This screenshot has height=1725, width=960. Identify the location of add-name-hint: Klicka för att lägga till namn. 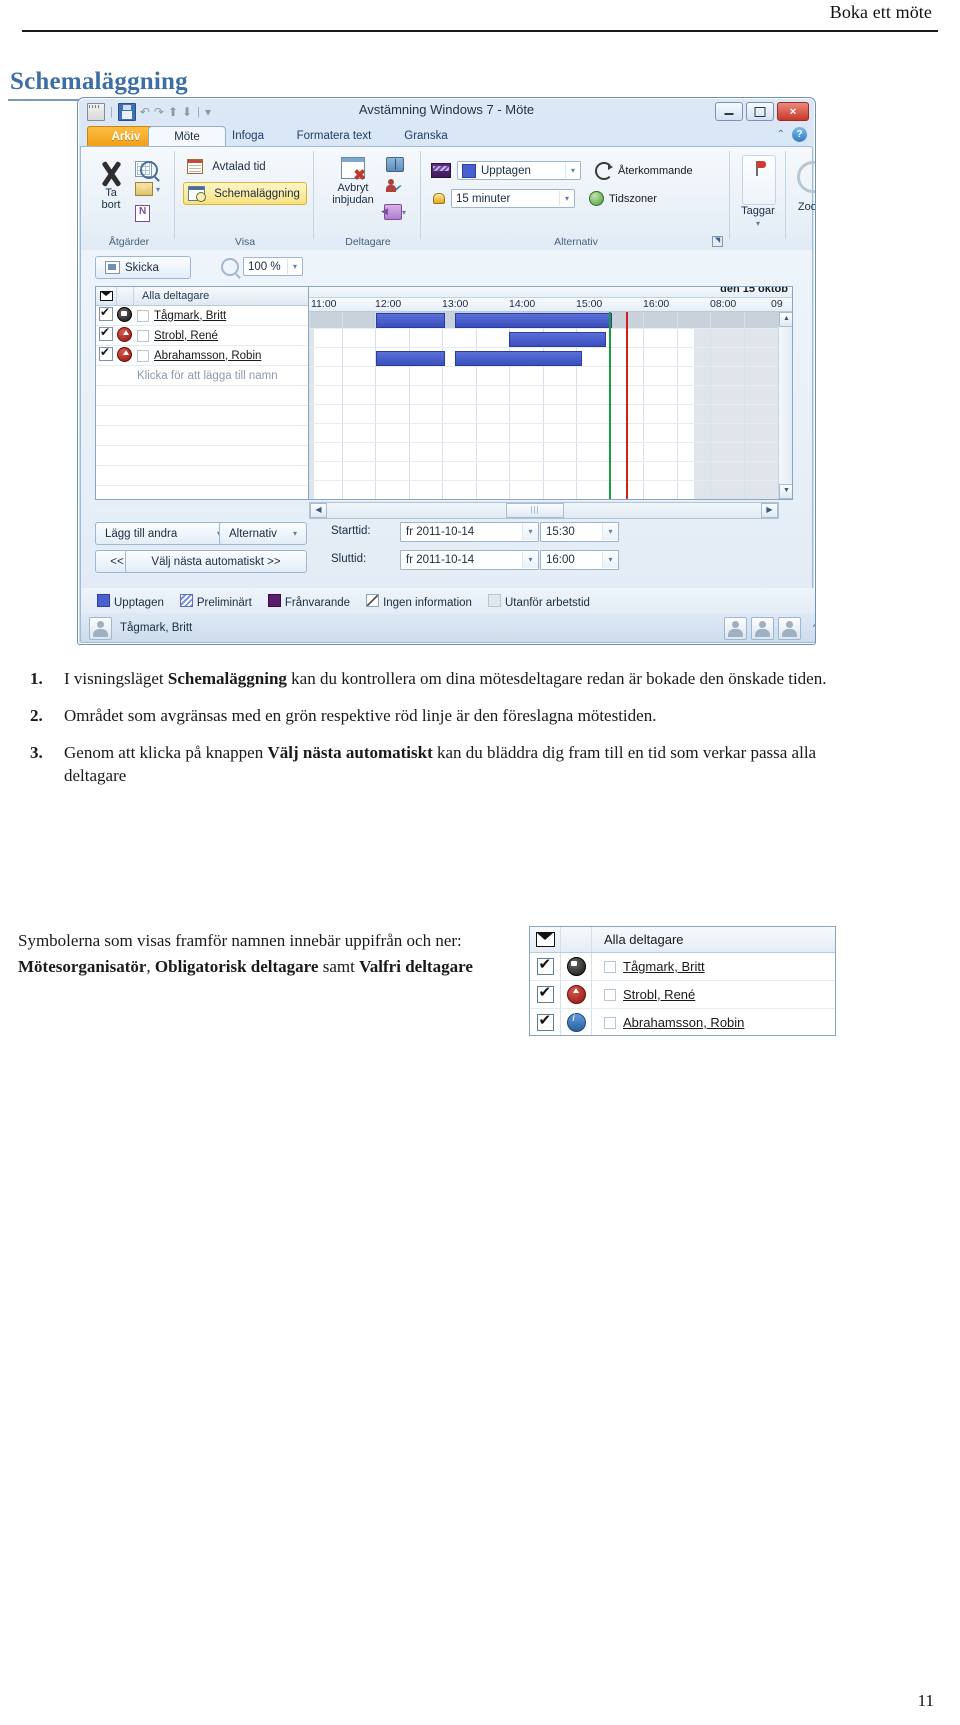
(205, 376).